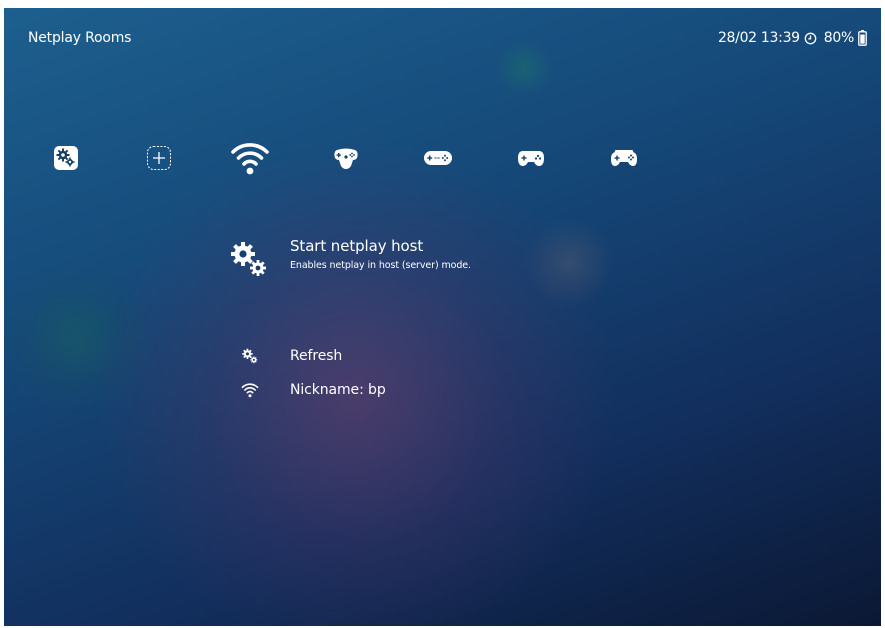  I want to click on menu-item-label: Start netplay host, so click(357, 246).